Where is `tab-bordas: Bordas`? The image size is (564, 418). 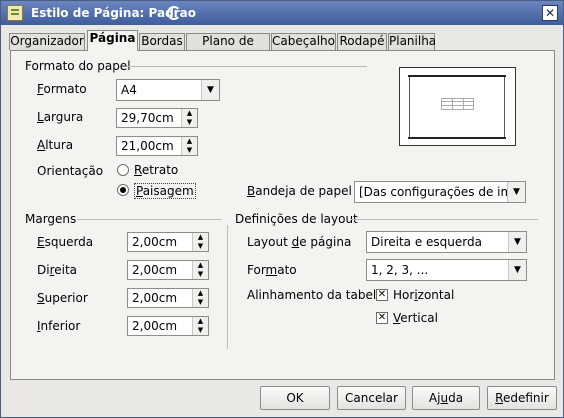 tab-bordas: Bordas is located at coordinates (162, 41).